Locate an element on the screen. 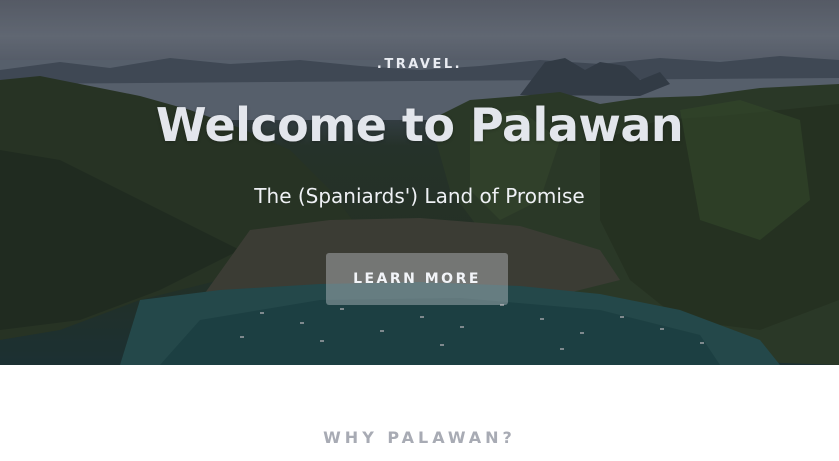 This screenshot has height=461, width=839. hero-title: Welcome to Palawan is located at coordinates (419, 125).